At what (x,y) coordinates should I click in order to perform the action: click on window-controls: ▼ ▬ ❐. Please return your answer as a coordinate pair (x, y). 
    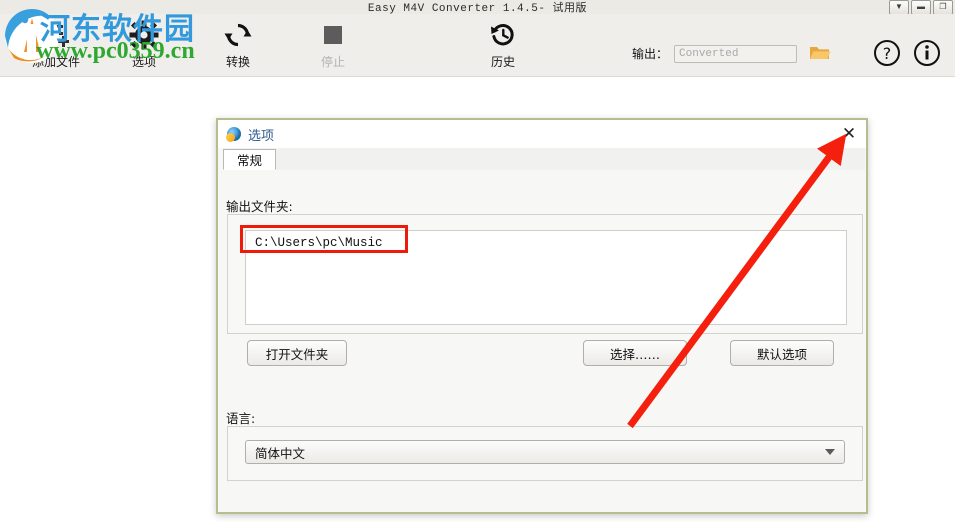
    Looking at the image, I should click on (921, 7).